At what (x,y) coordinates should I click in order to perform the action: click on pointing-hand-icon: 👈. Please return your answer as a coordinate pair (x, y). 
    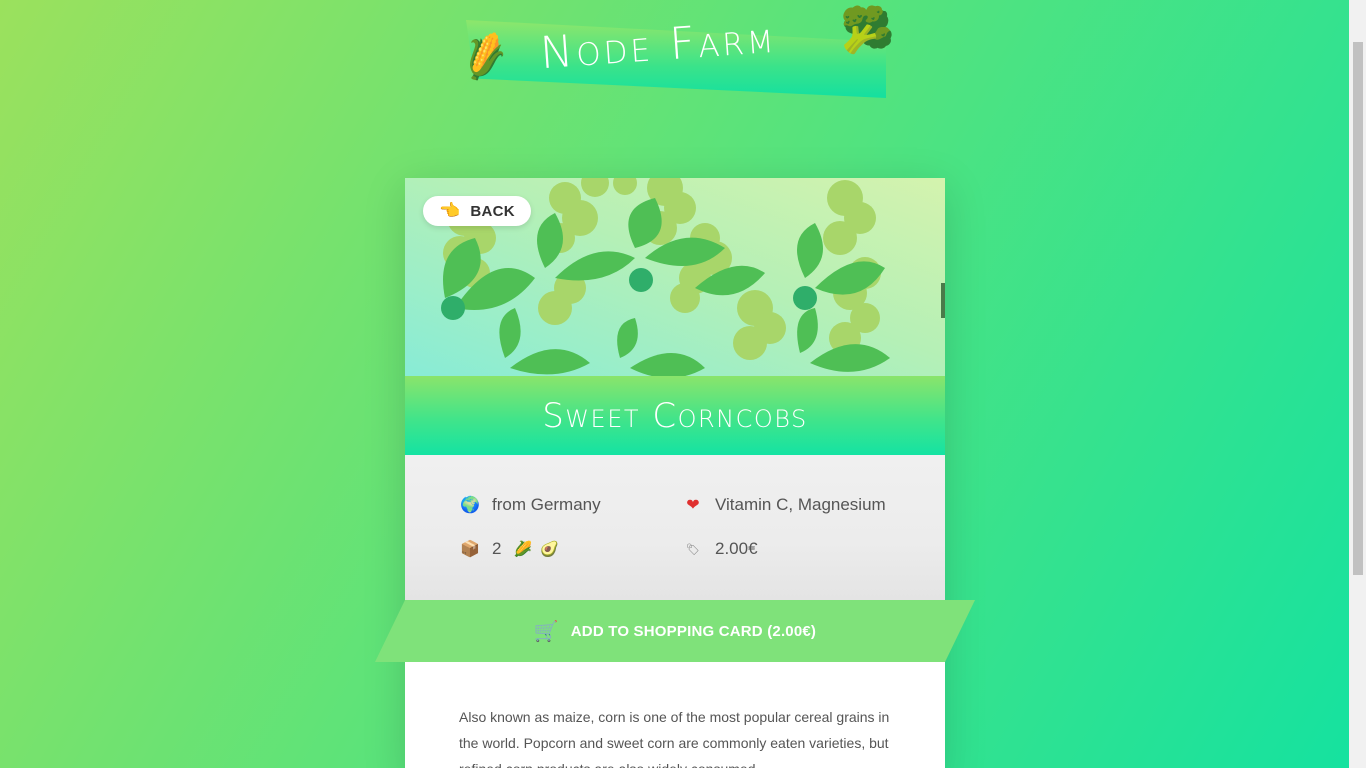
    Looking at the image, I should click on (450, 211).